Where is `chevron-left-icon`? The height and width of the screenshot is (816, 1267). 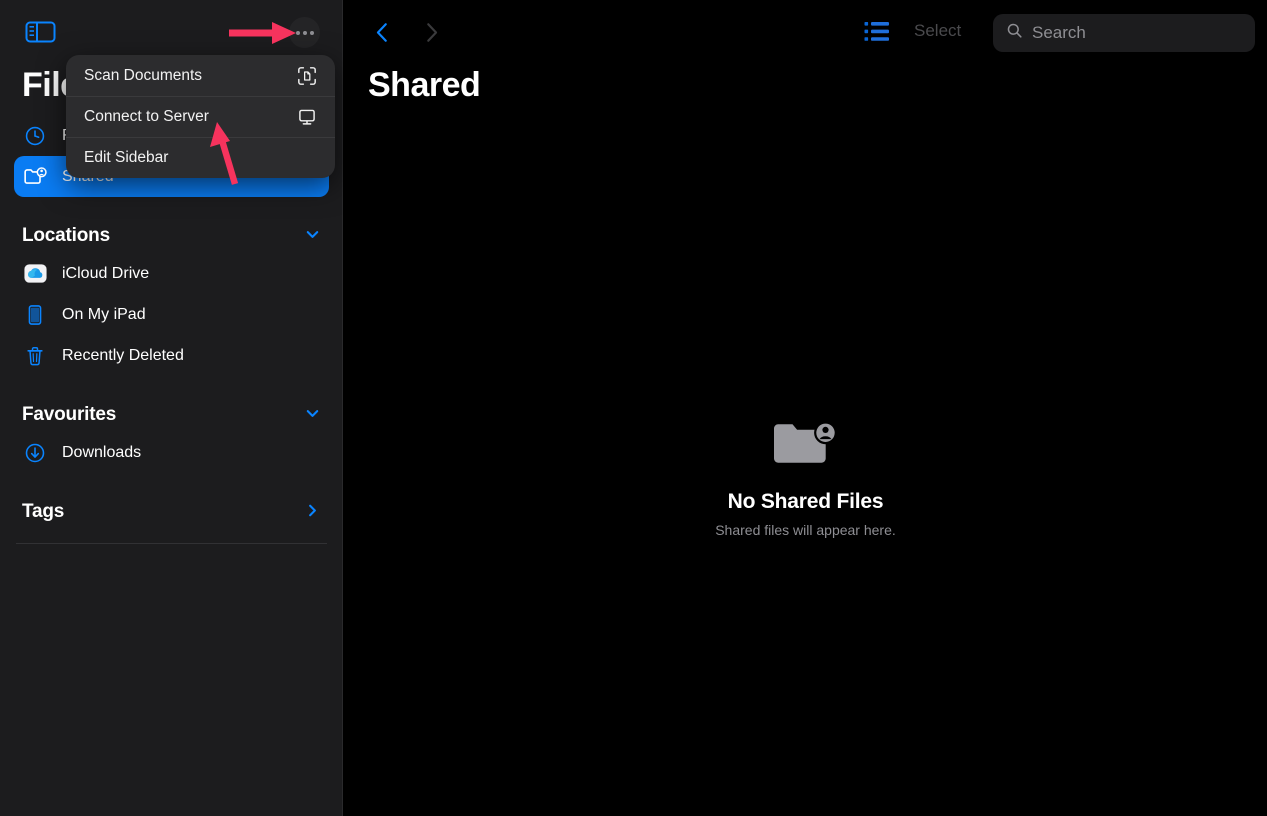
chevron-left-icon is located at coordinates (381, 32).